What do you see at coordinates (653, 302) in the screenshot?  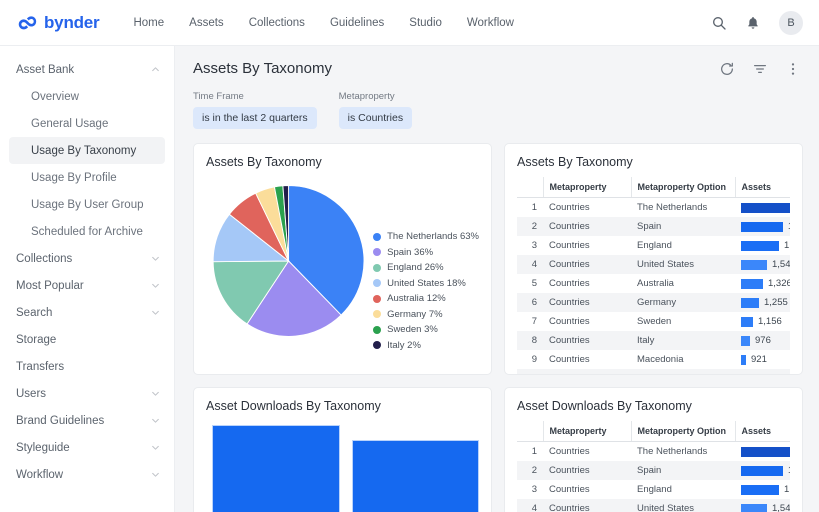 I see `table-row: 6 Countries Germany 1,255` at bounding box center [653, 302].